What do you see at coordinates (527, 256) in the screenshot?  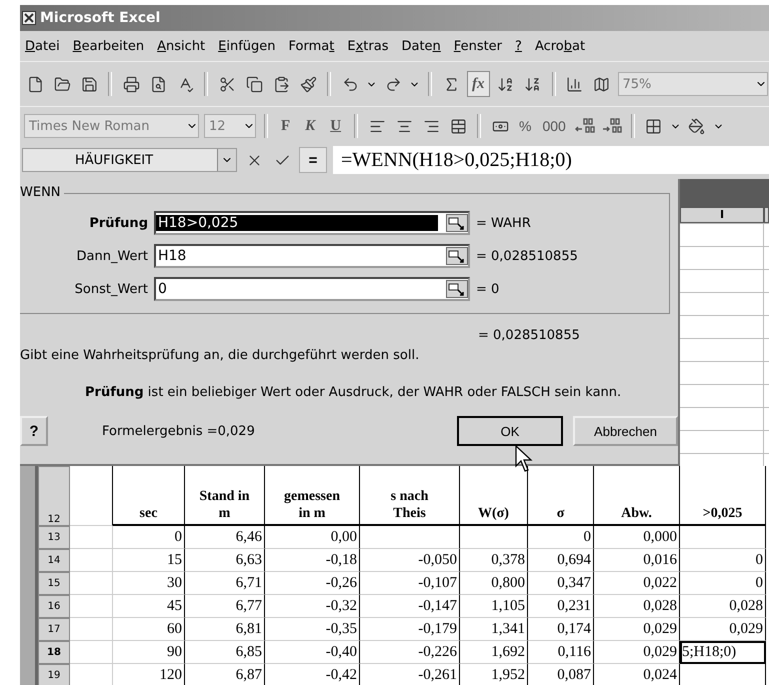 I see `argument-result: = 0,028510855` at bounding box center [527, 256].